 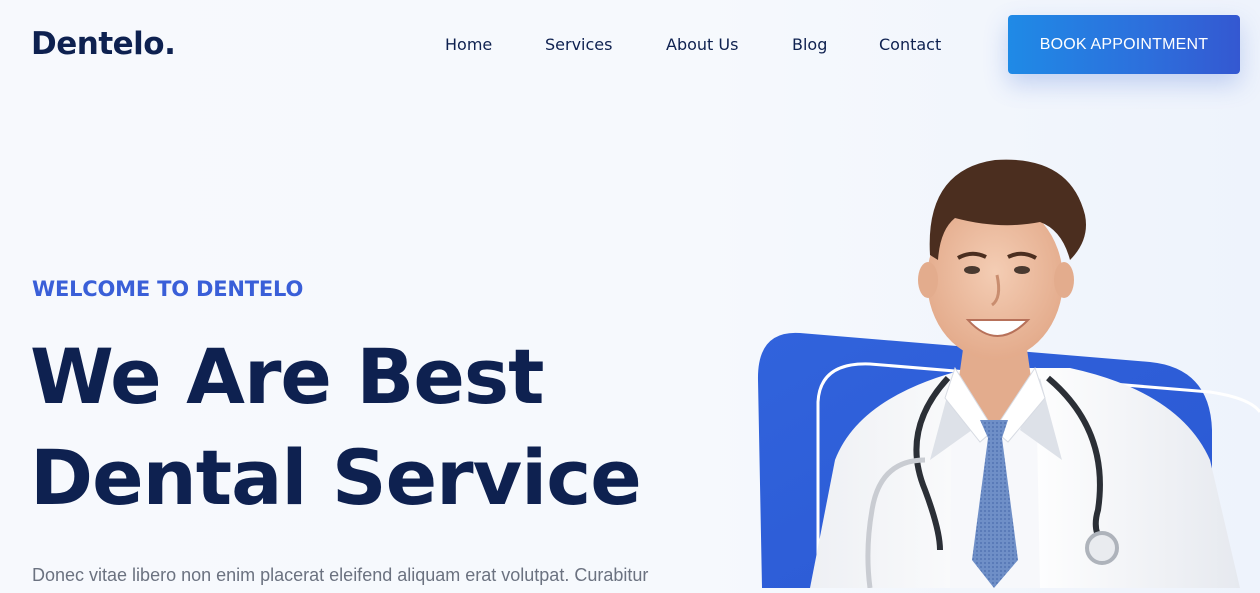 What do you see at coordinates (468, 45) in the screenshot?
I see `nav-item-home: Home` at bounding box center [468, 45].